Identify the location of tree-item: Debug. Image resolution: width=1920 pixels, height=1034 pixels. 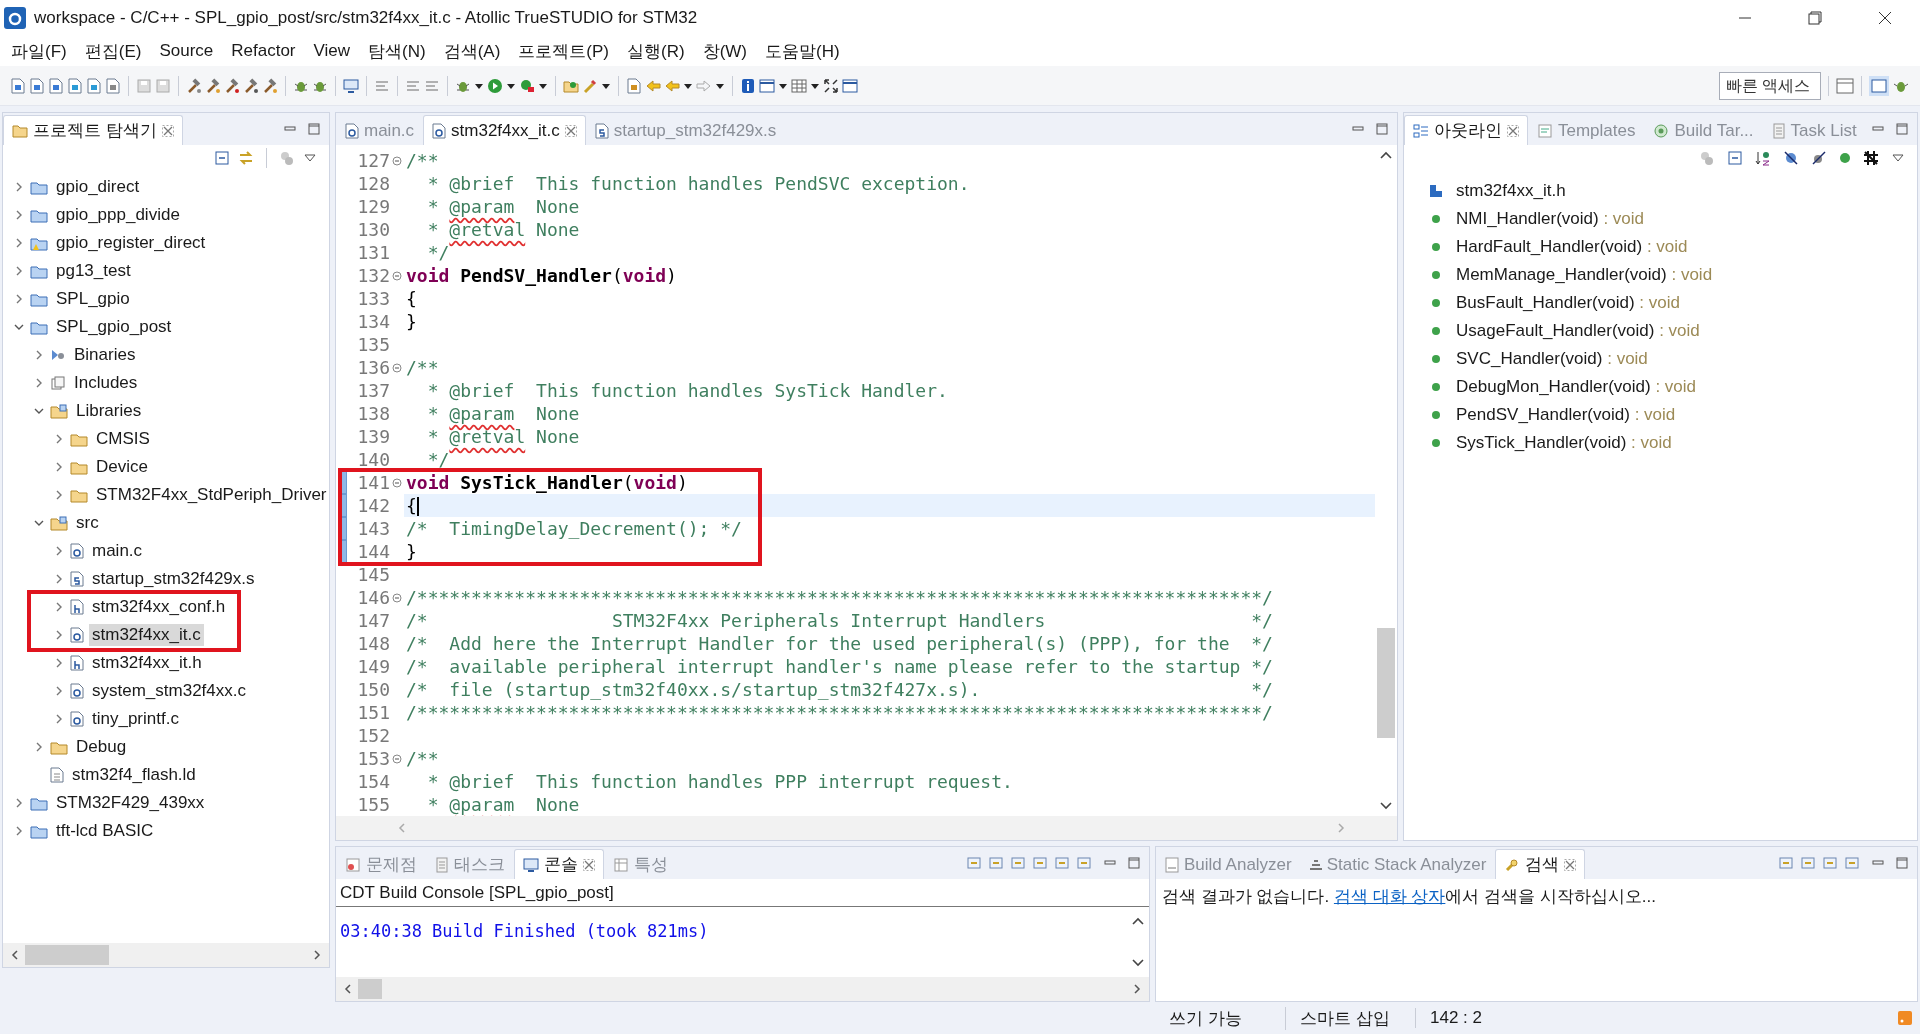
(101, 747).